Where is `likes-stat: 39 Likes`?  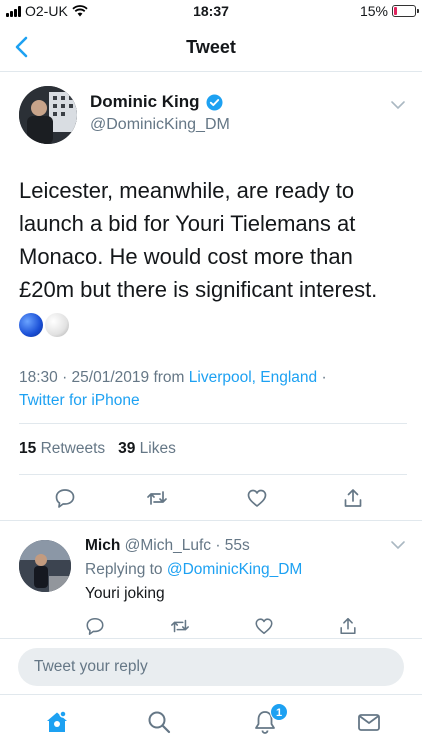
likes-stat: 39 Likes is located at coordinates (147, 448).